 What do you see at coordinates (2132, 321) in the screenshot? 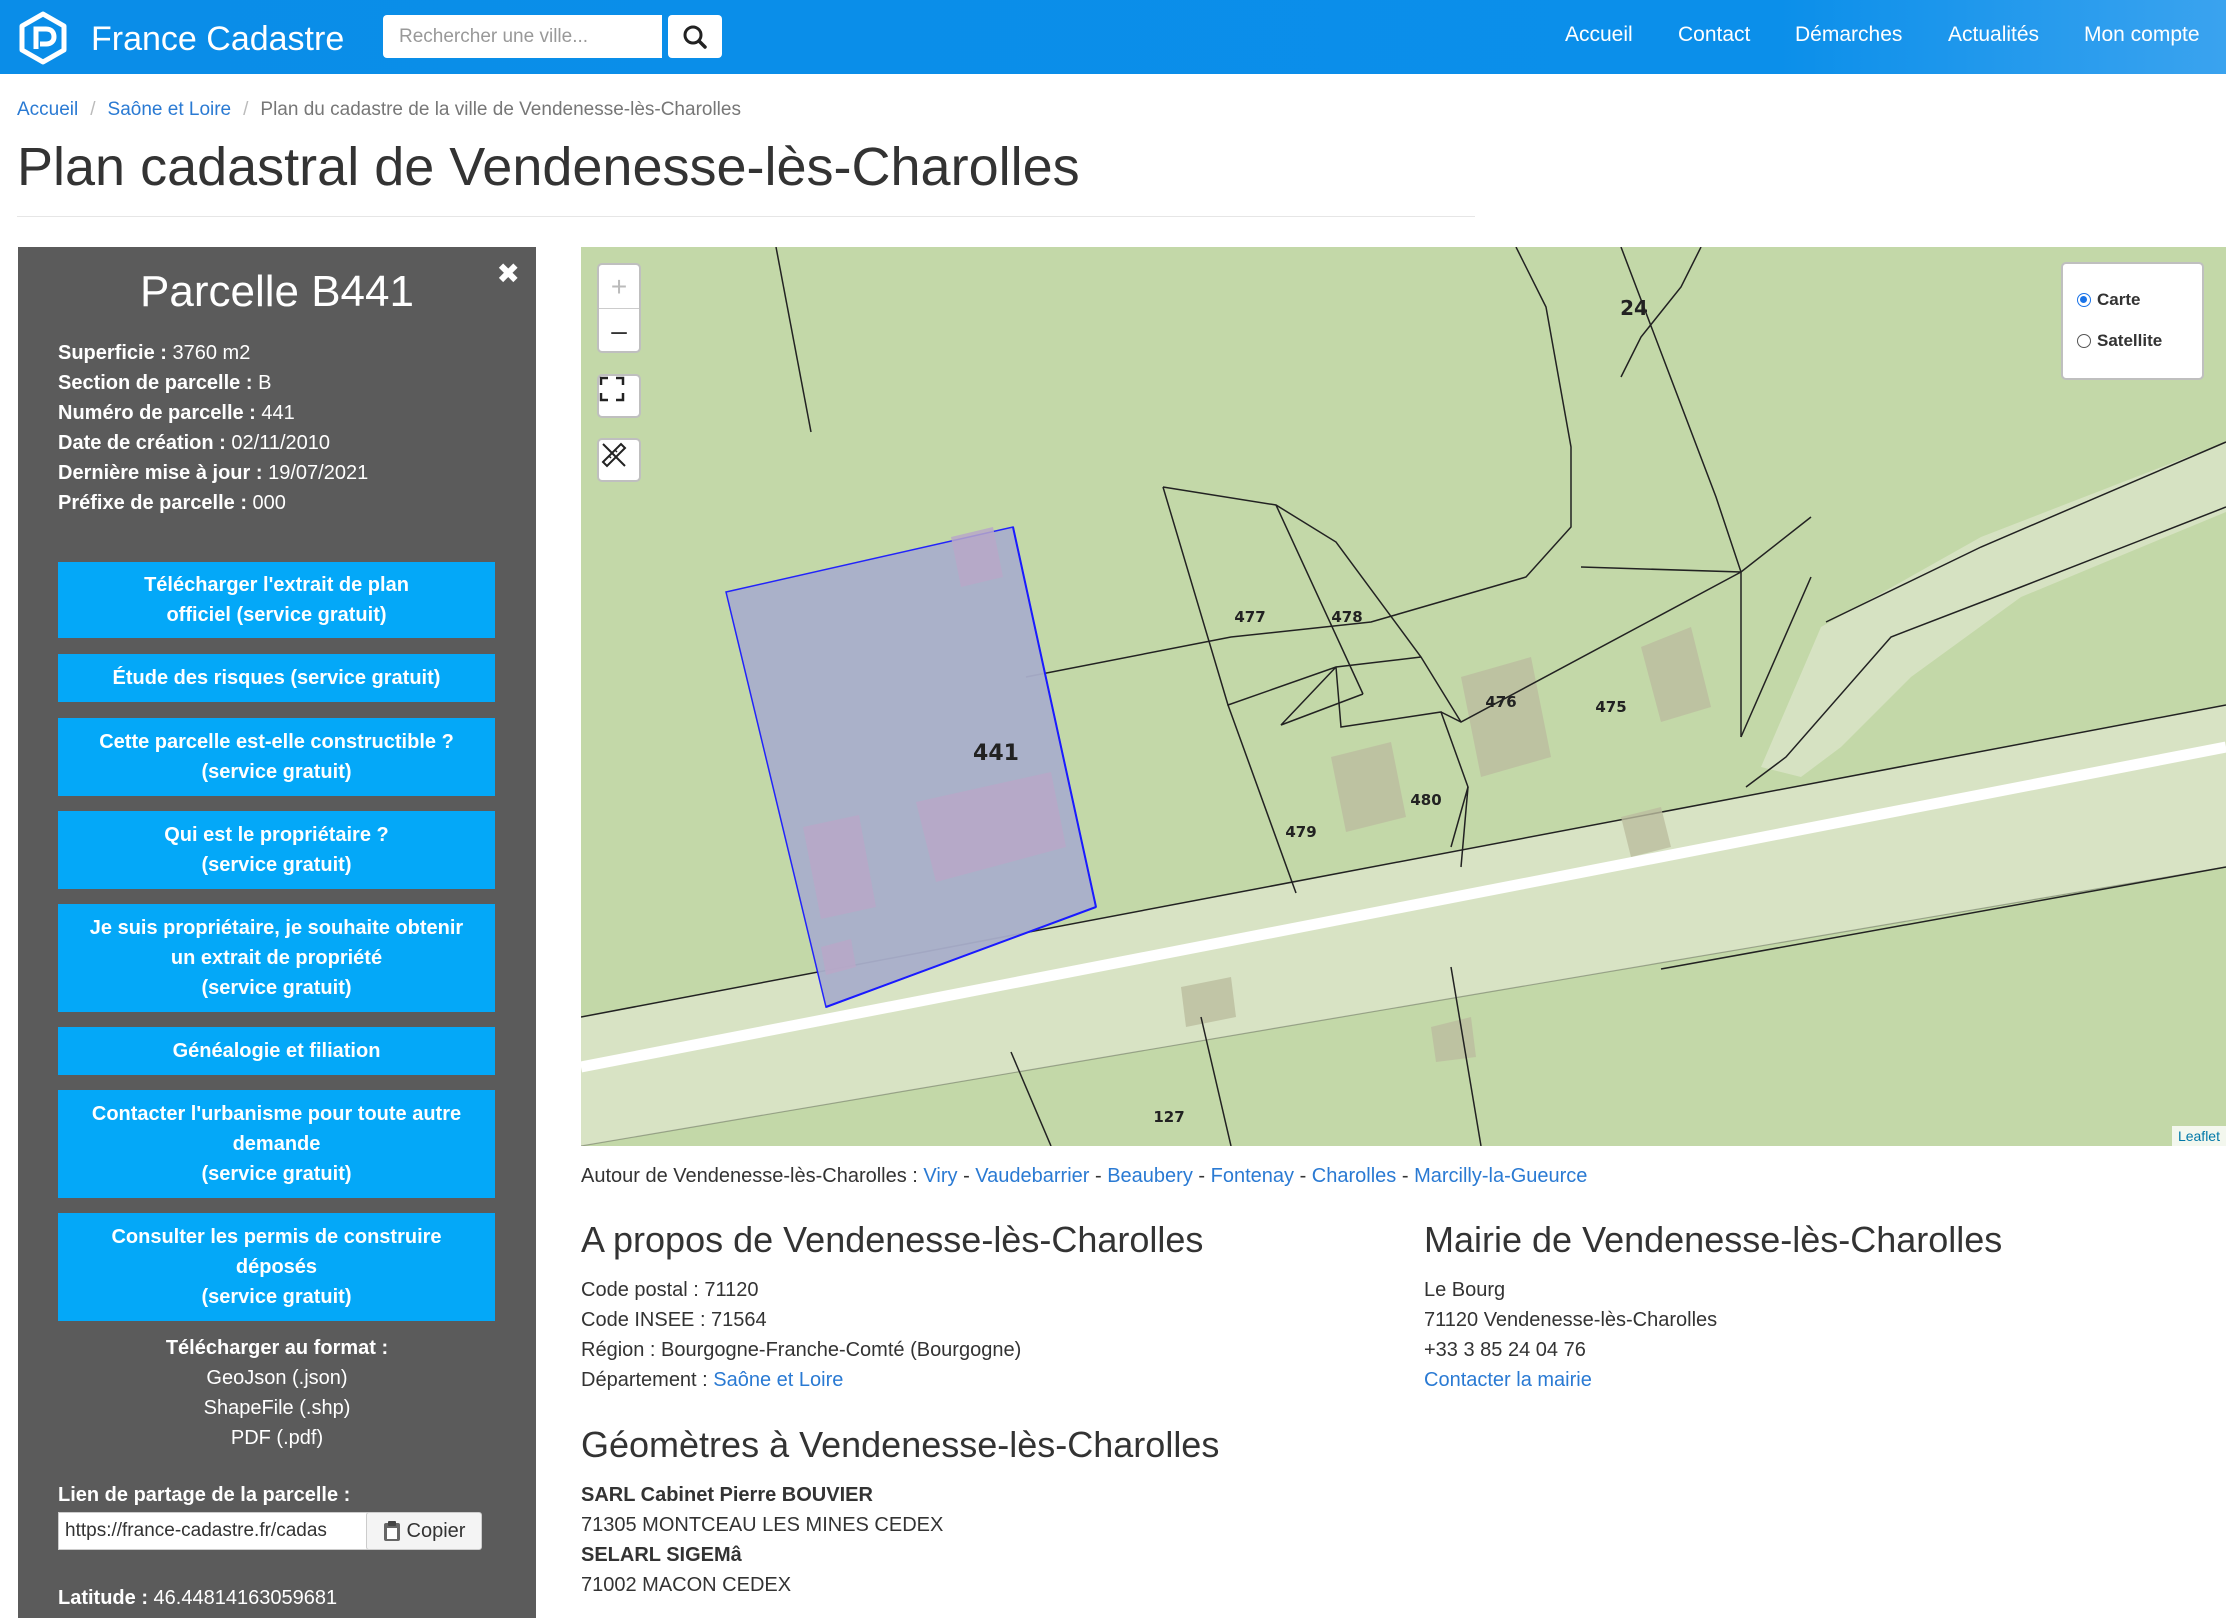
I see `layer-switcher: Carte Satellite` at bounding box center [2132, 321].